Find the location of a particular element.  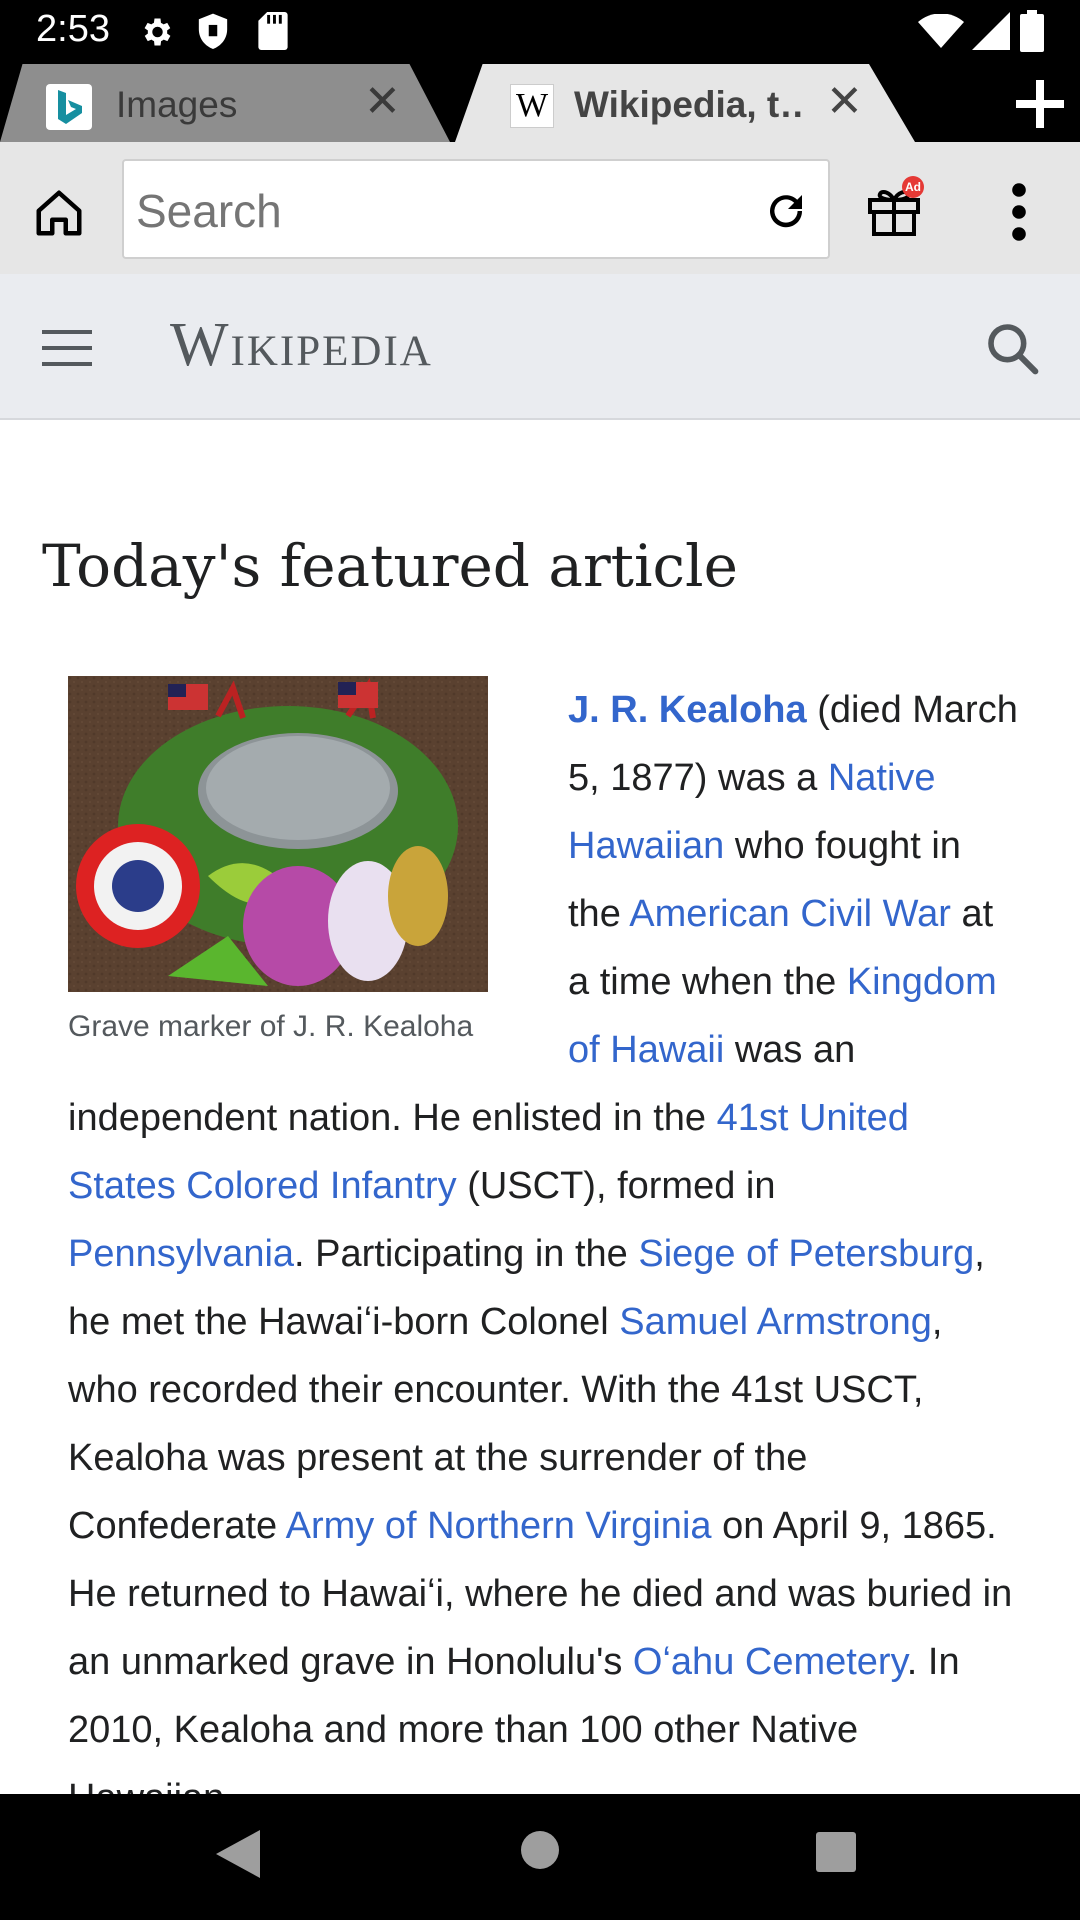

tab-images-close-icon: ✕ is located at coordinates (382, 102).